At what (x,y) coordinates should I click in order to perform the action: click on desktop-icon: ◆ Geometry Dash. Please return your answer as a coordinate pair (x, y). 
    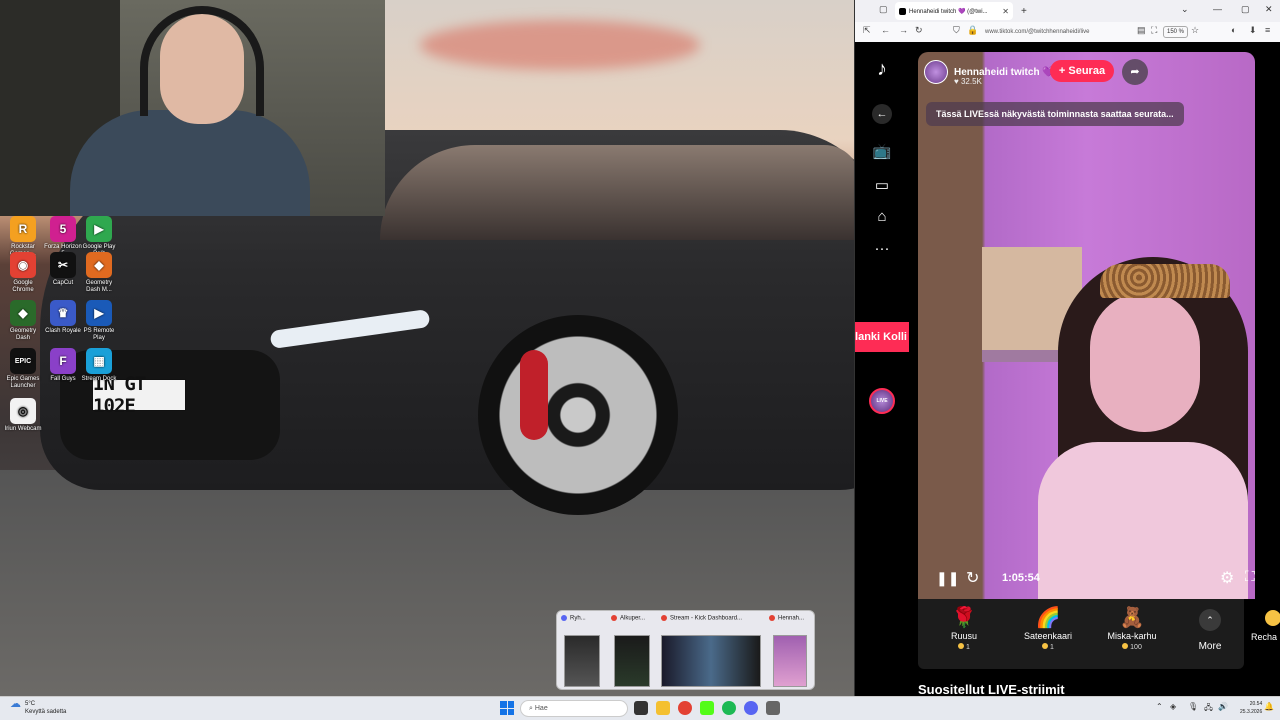
    Looking at the image, I should click on (23, 321).